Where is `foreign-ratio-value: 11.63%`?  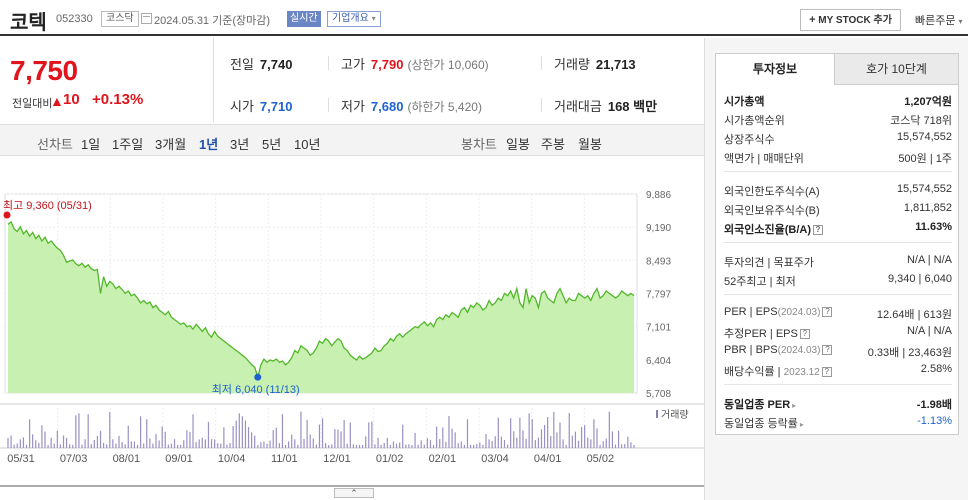
foreign-ratio-value: 11.63% is located at coordinates (933, 227).